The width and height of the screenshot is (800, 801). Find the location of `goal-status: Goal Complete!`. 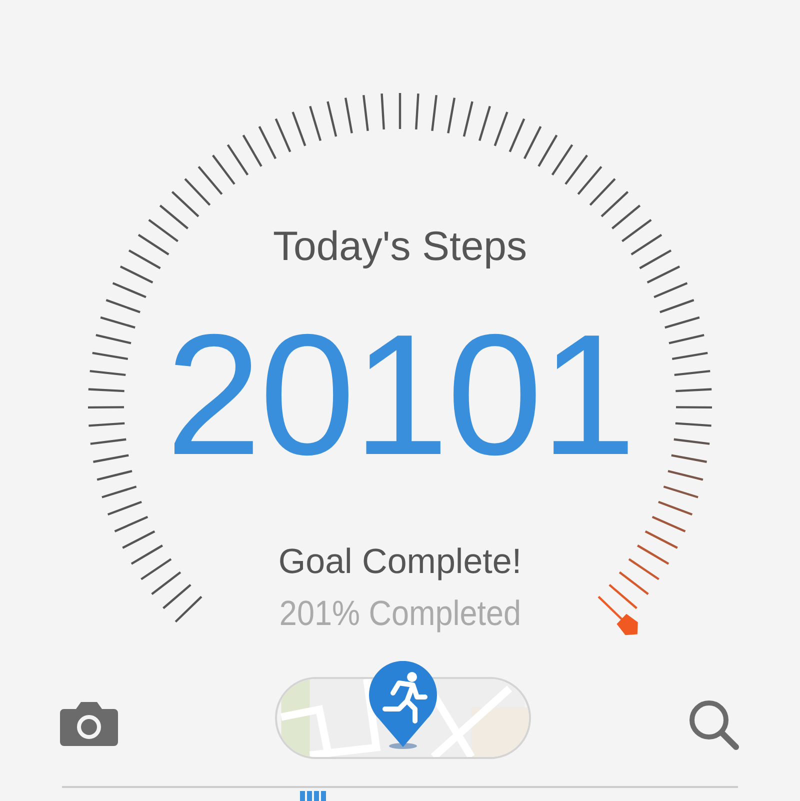

goal-status: Goal Complete! is located at coordinates (400, 562).